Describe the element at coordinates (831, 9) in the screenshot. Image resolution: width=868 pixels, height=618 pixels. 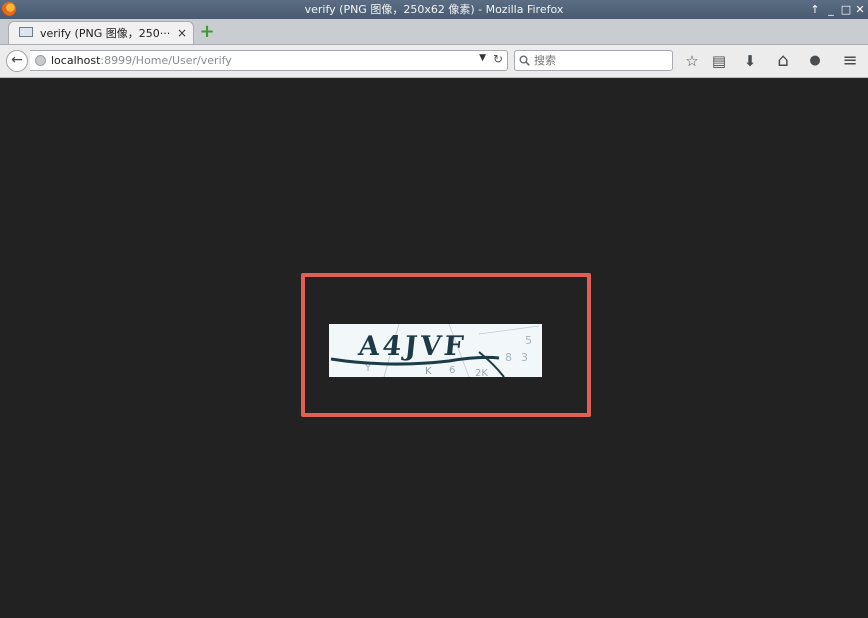
I see `window-minimize-button: _` at that location.